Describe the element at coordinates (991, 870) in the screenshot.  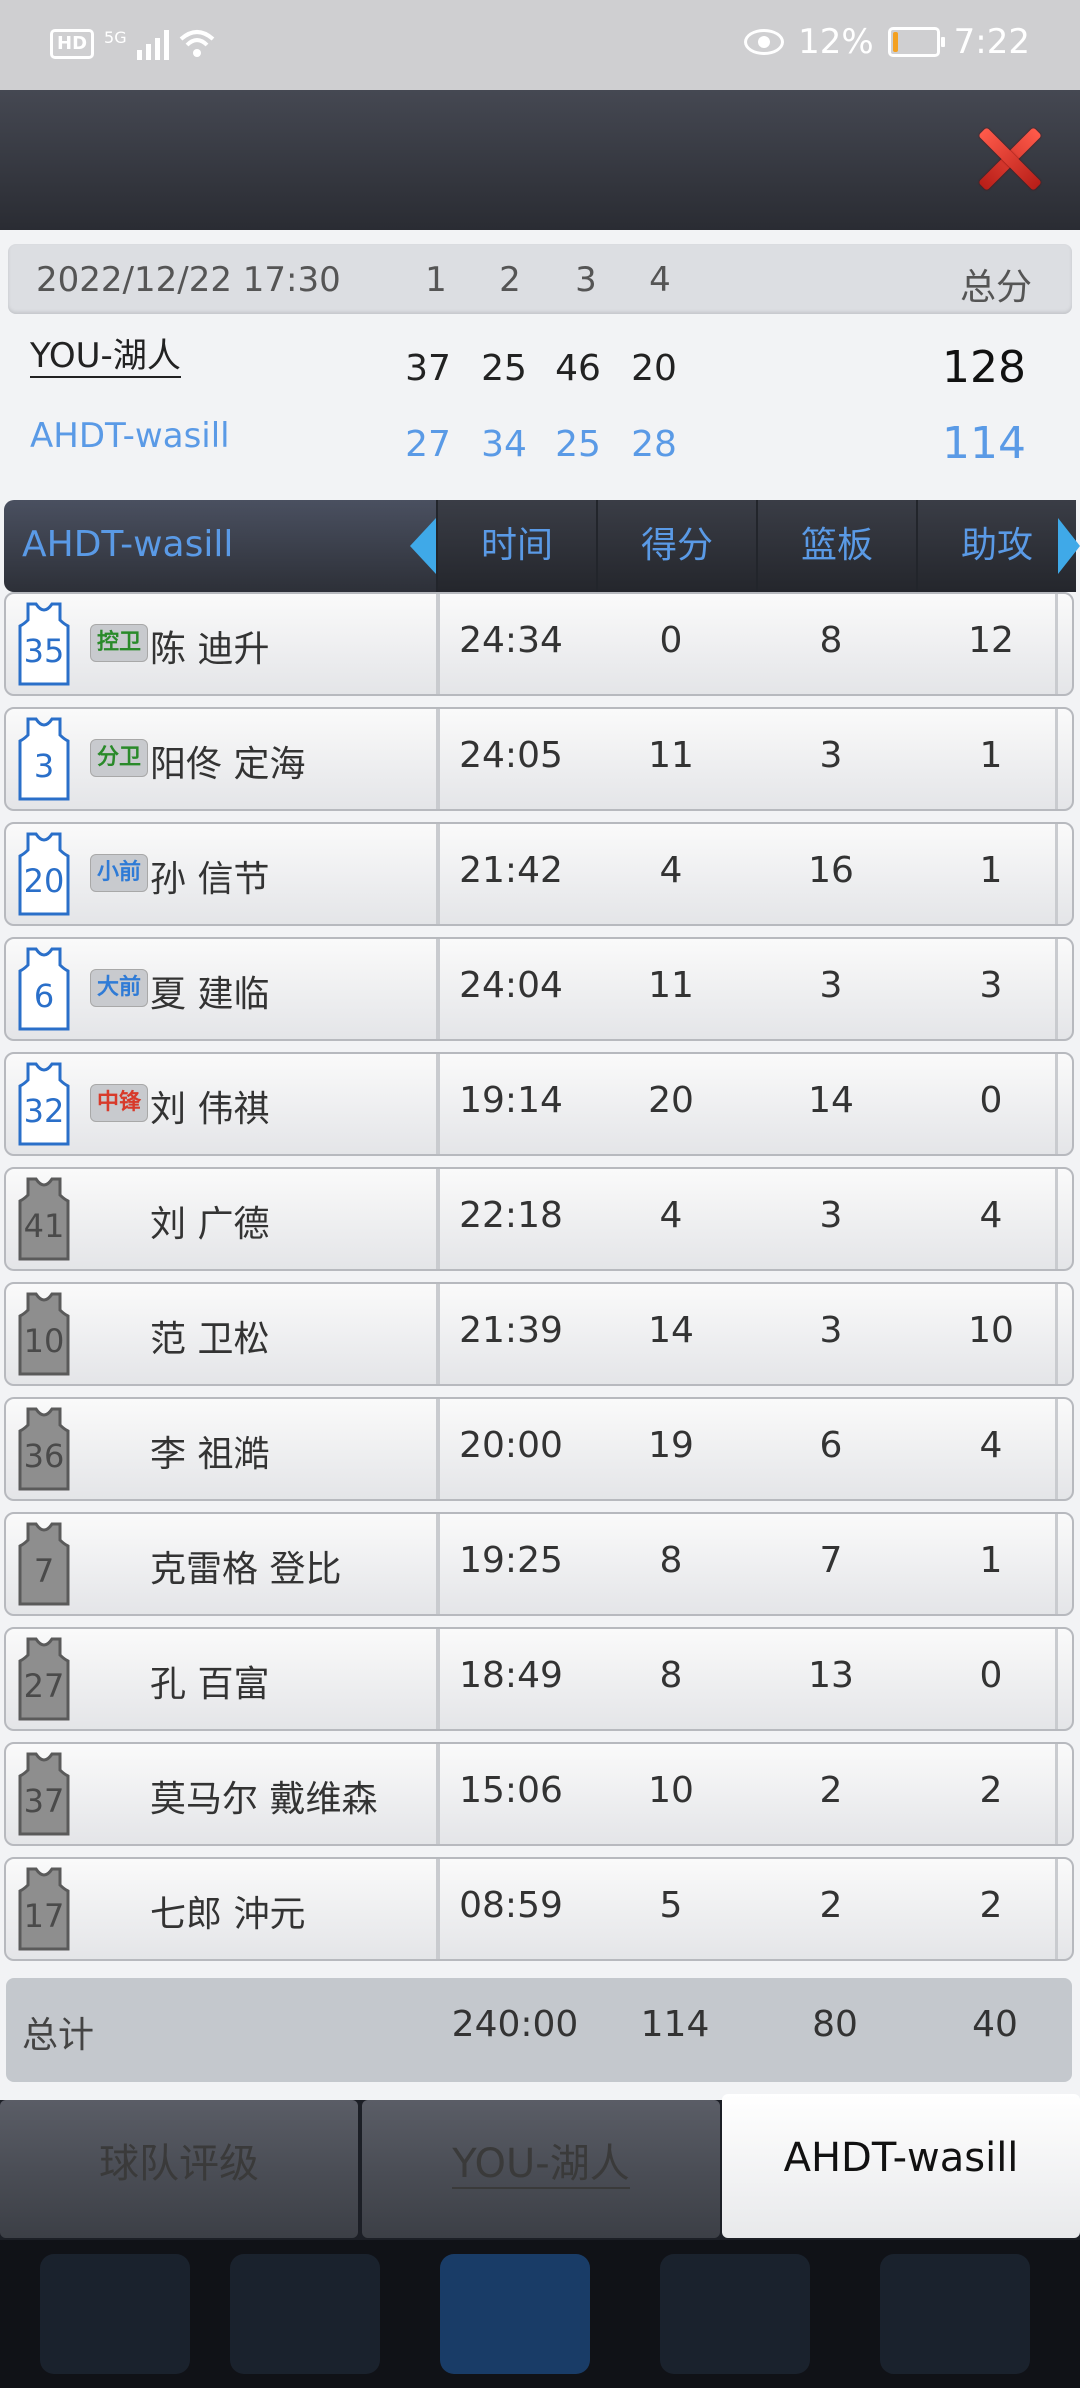
I see `player-assists: 1` at that location.